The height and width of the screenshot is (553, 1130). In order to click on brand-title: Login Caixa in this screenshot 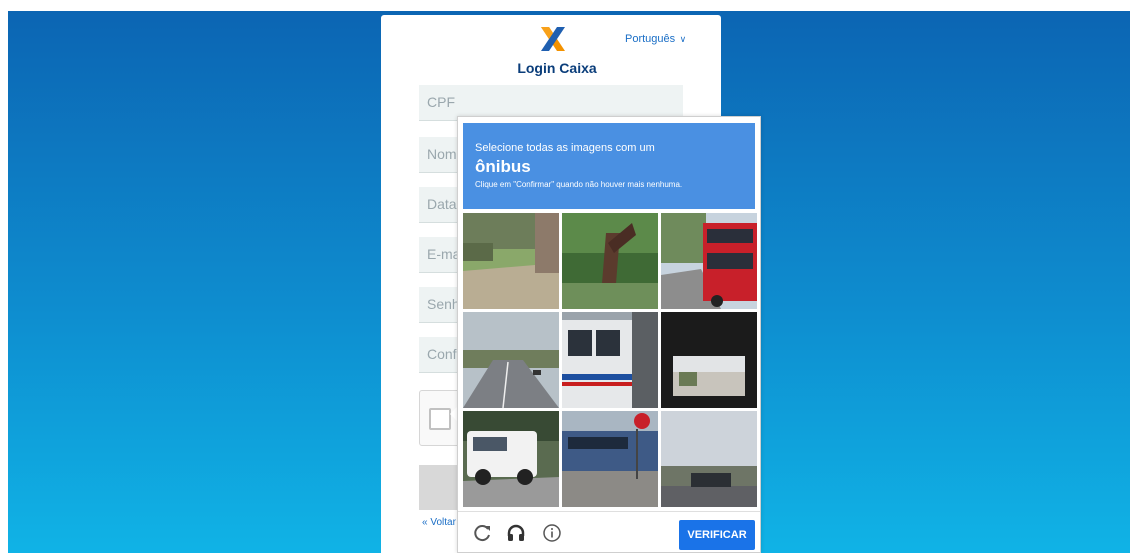, I will do `click(557, 68)`.